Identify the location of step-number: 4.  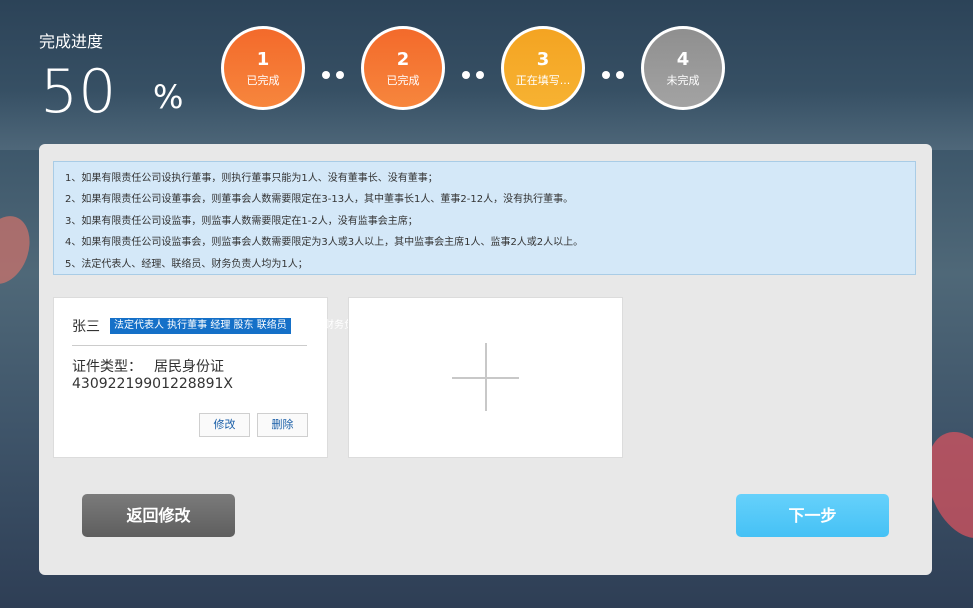
(683, 59).